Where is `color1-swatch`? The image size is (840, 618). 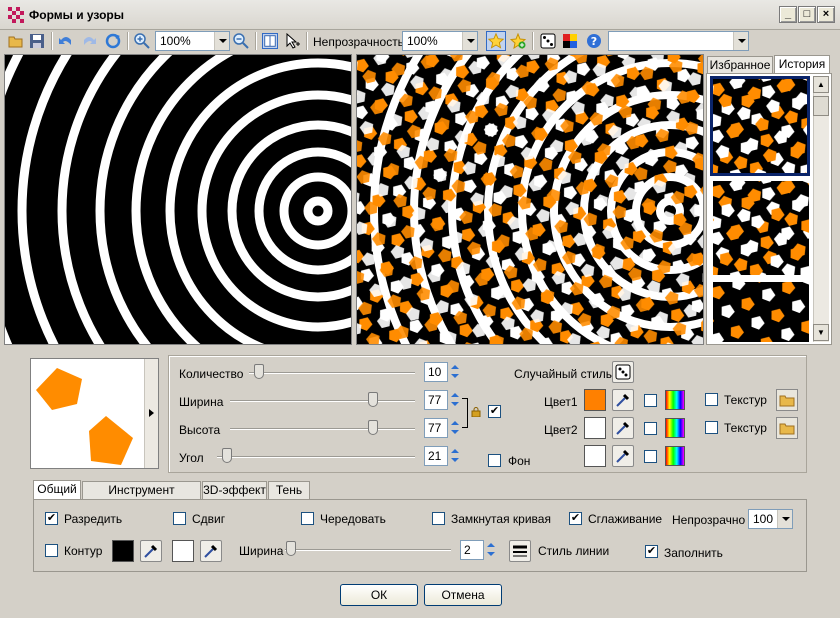 color1-swatch is located at coordinates (595, 400).